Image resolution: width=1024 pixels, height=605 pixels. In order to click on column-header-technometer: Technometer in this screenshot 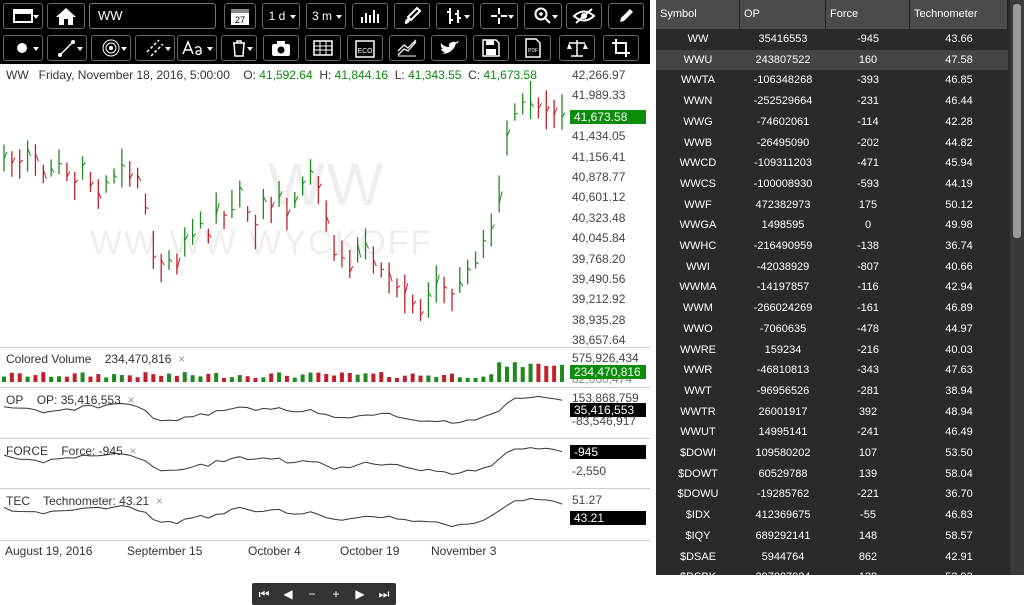, I will do `click(959, 14)`.